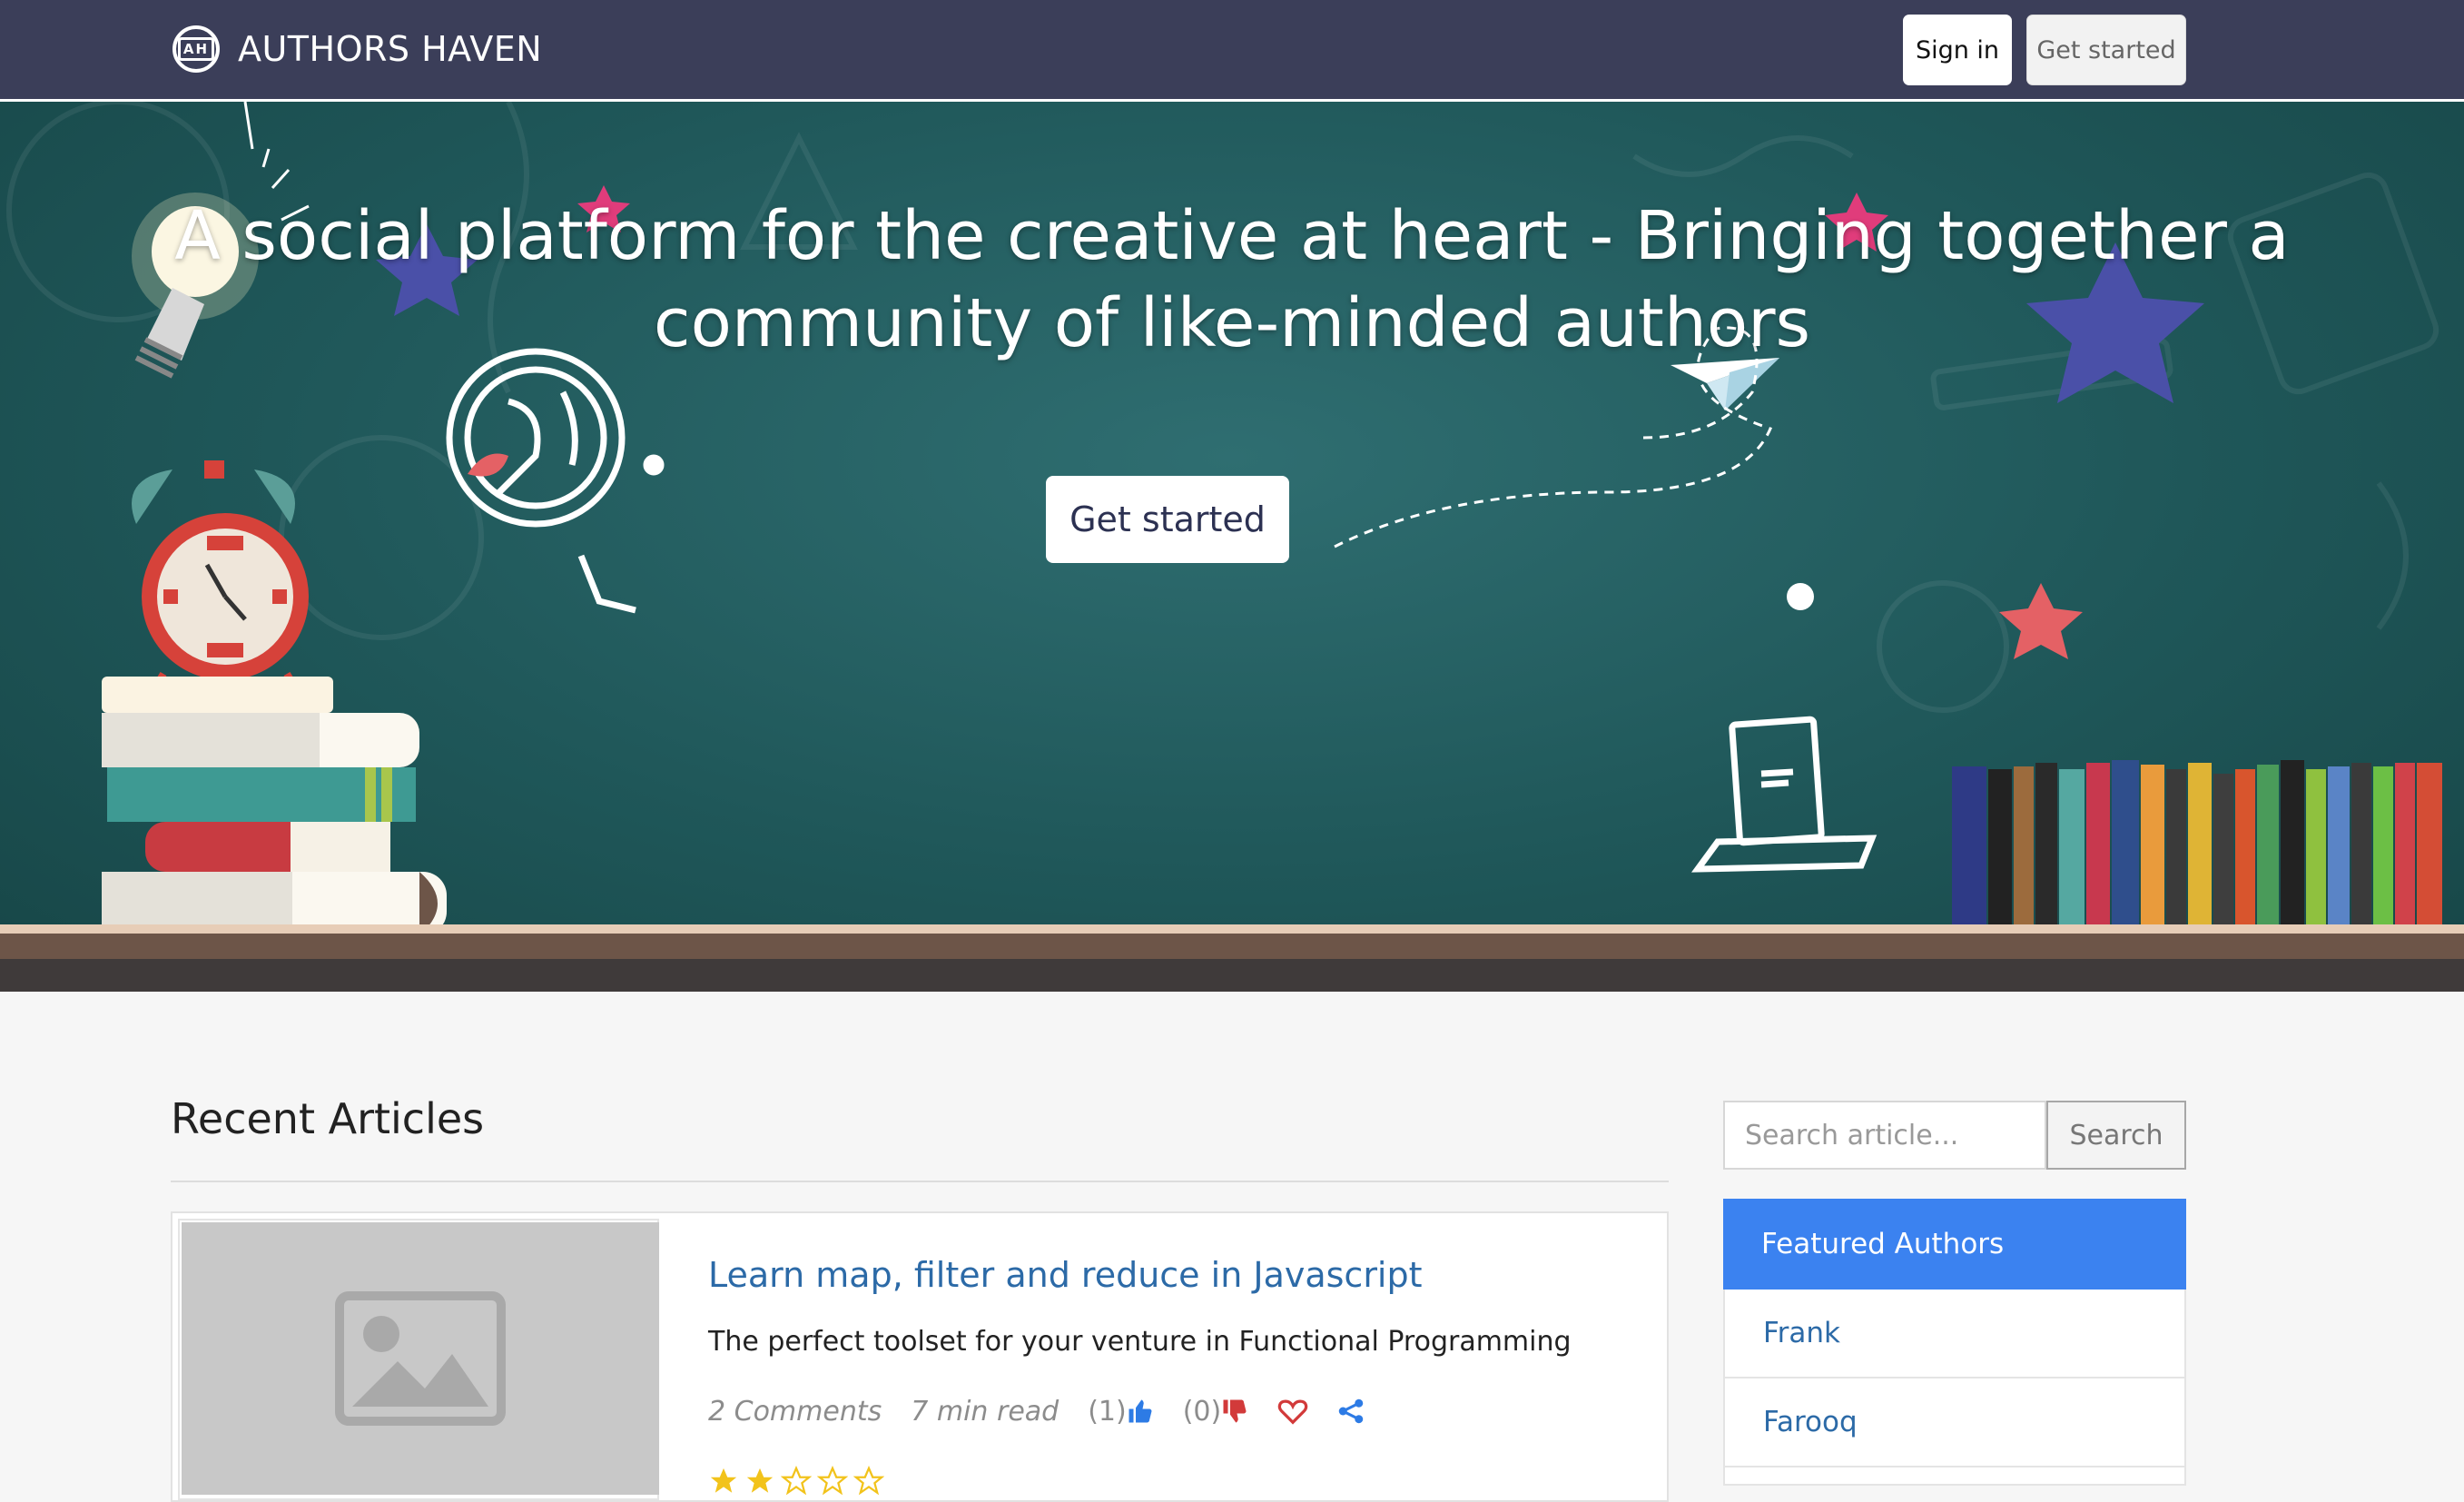  I want to click on sign-in-button: Sign in, so click(1957, 50).